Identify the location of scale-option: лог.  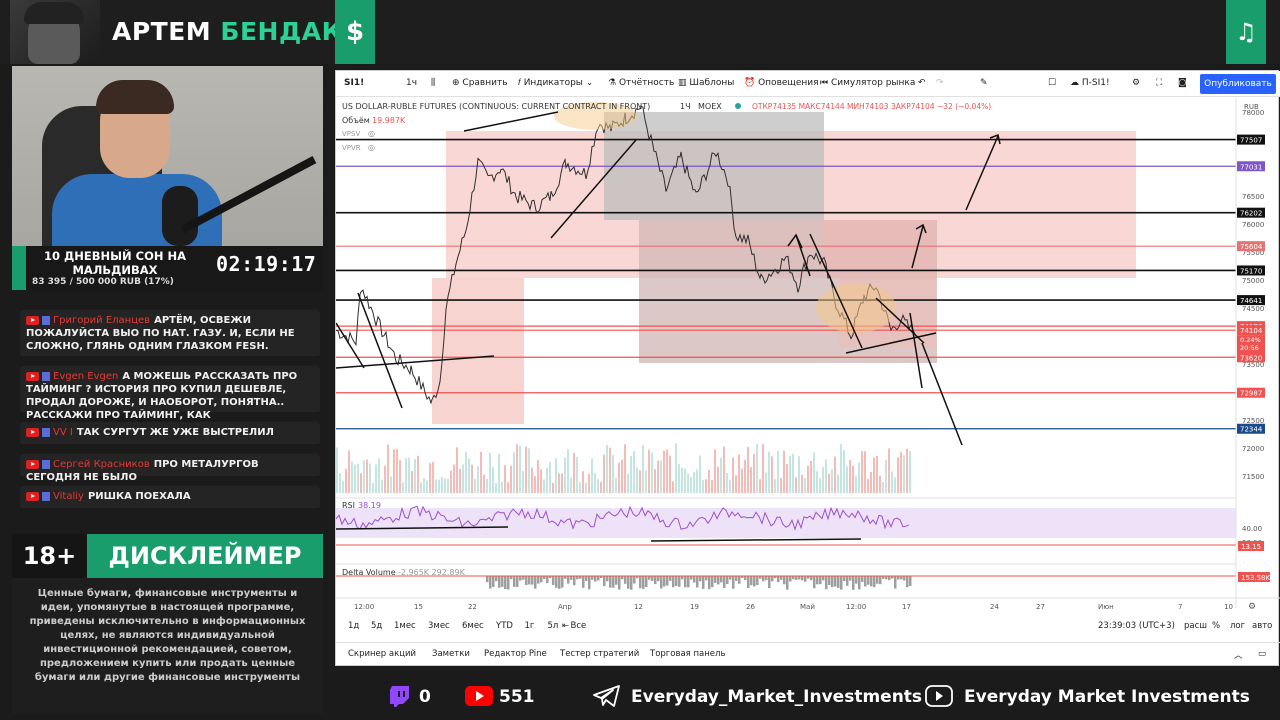
(1237, 626).